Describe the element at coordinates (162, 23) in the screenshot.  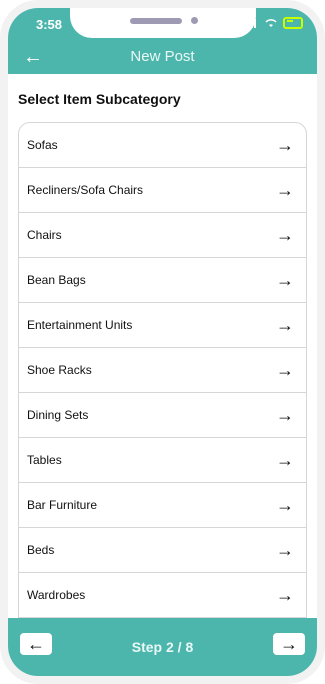
I see `status-bar: 3:58` at that location.